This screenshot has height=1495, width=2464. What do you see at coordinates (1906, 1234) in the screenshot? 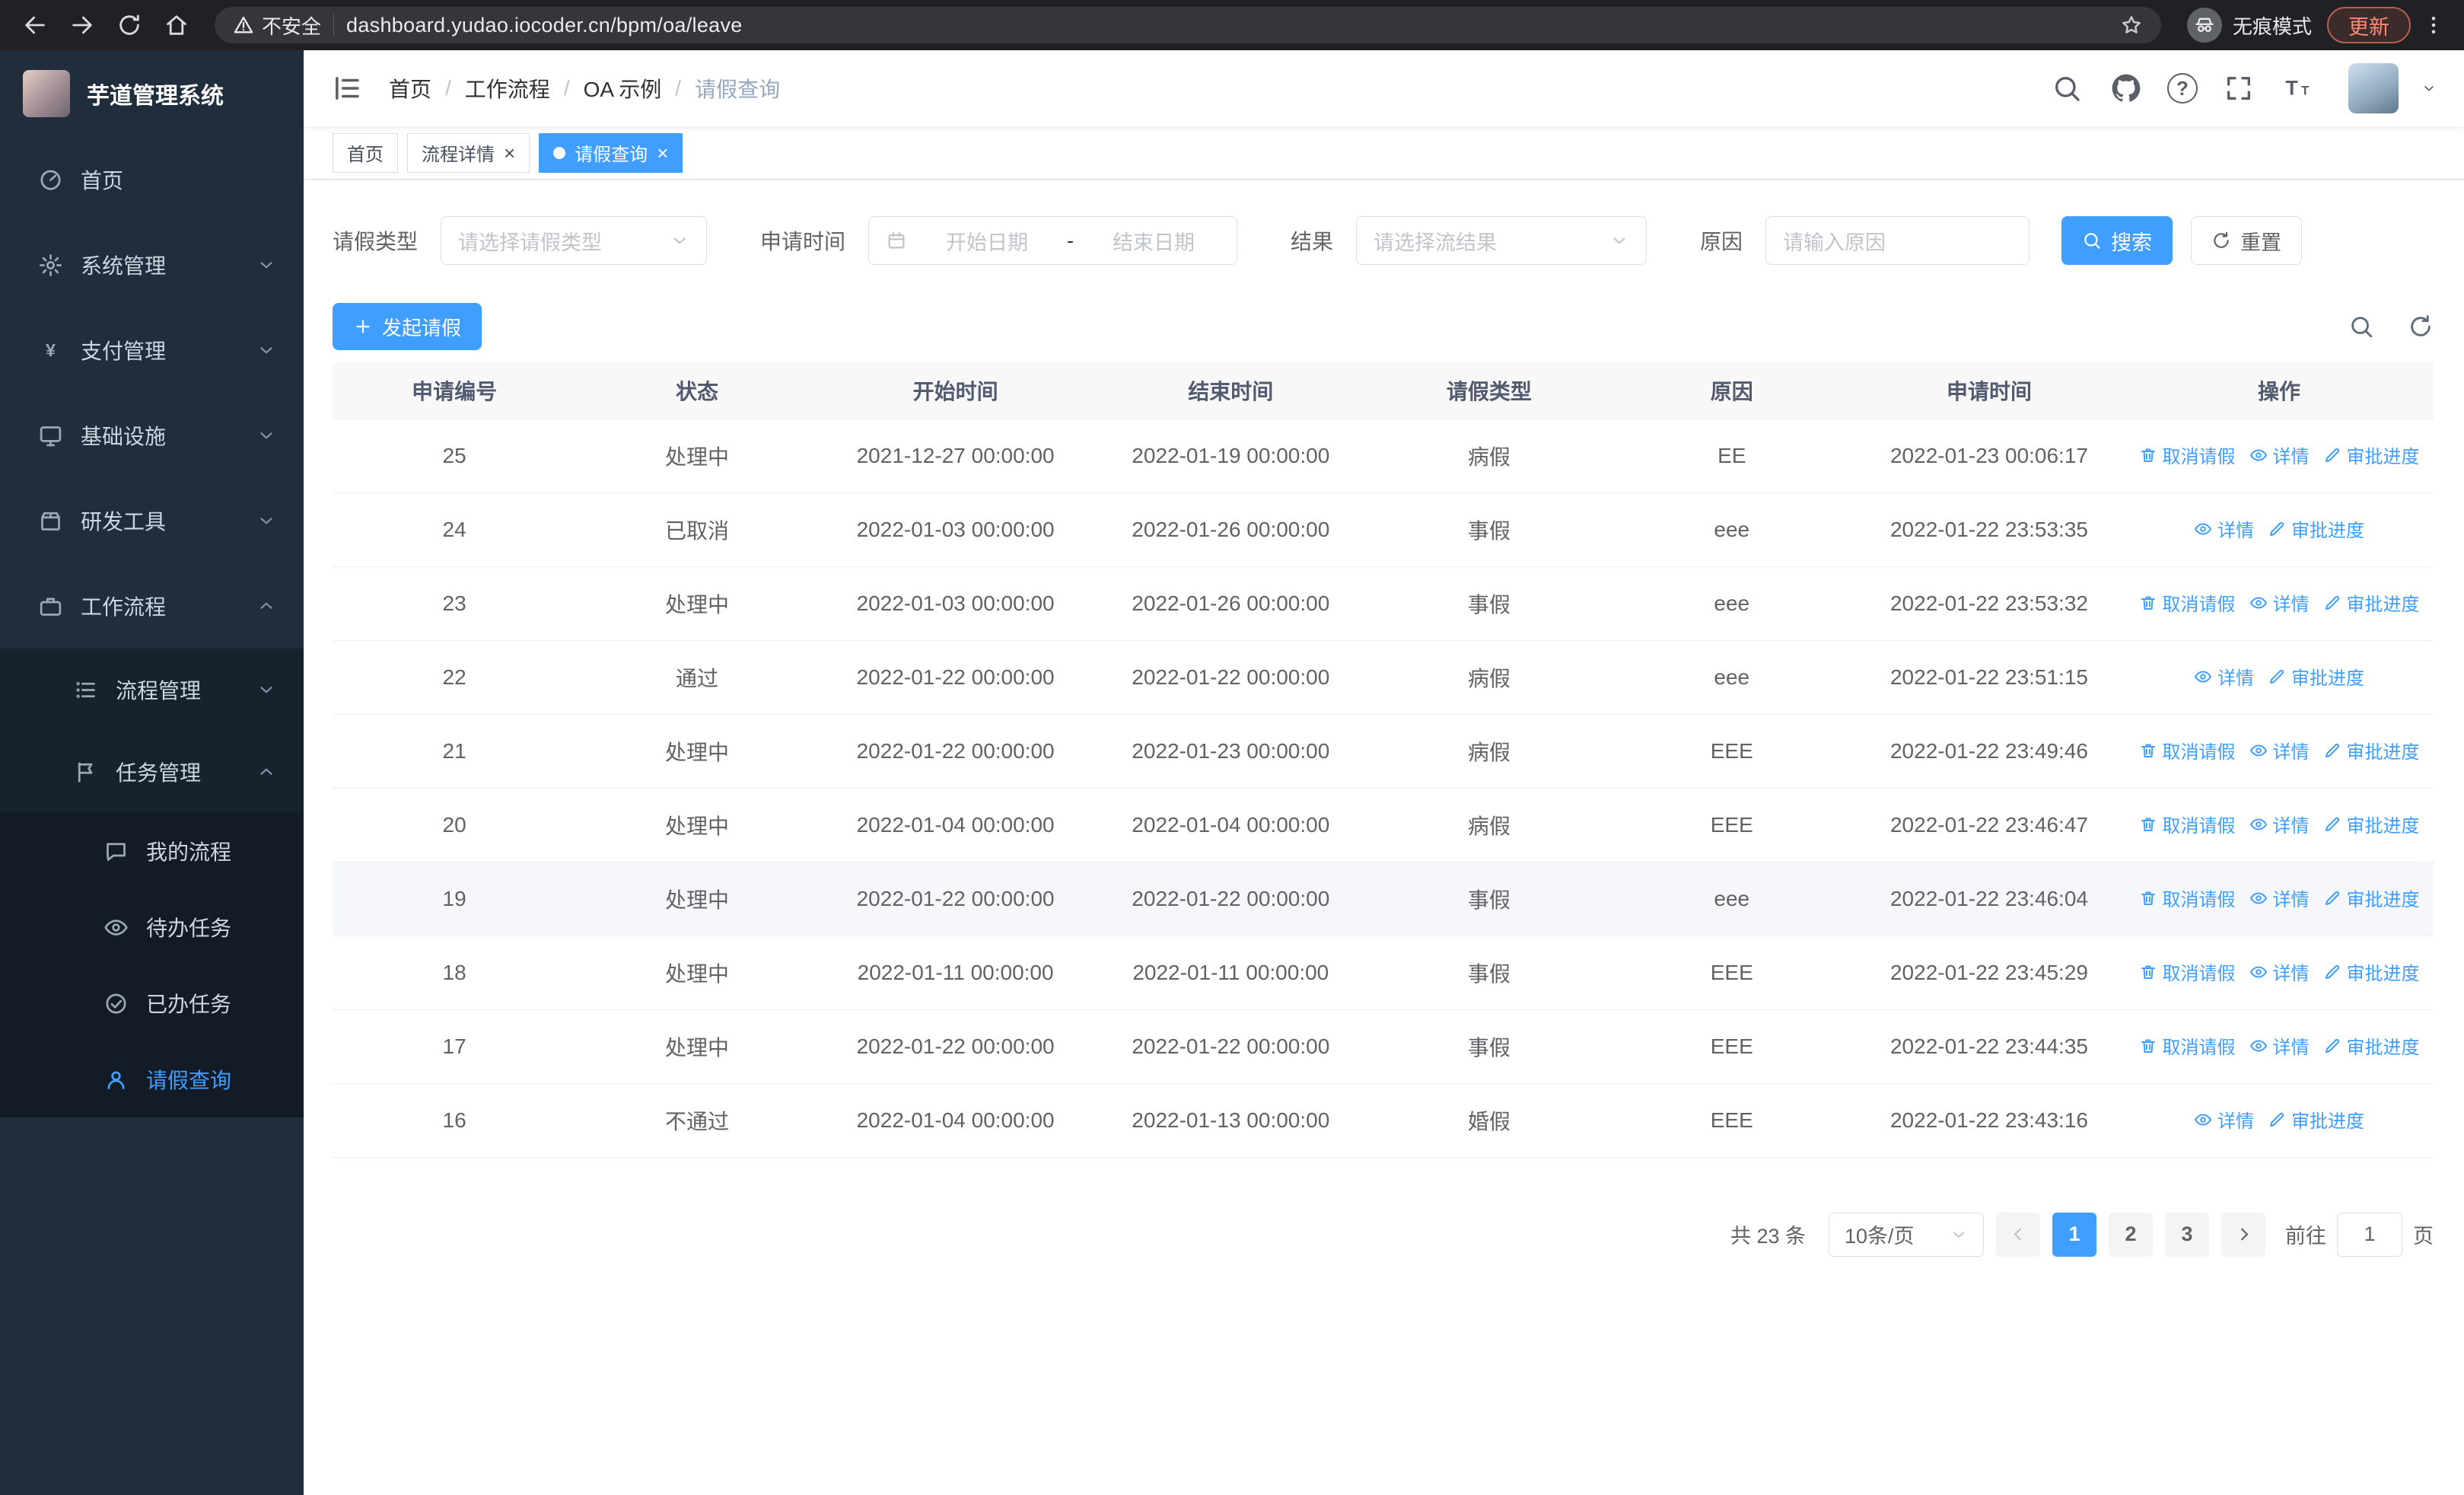
I see `page-size-select: 10条/页` at bounding box center [1906, 1234].